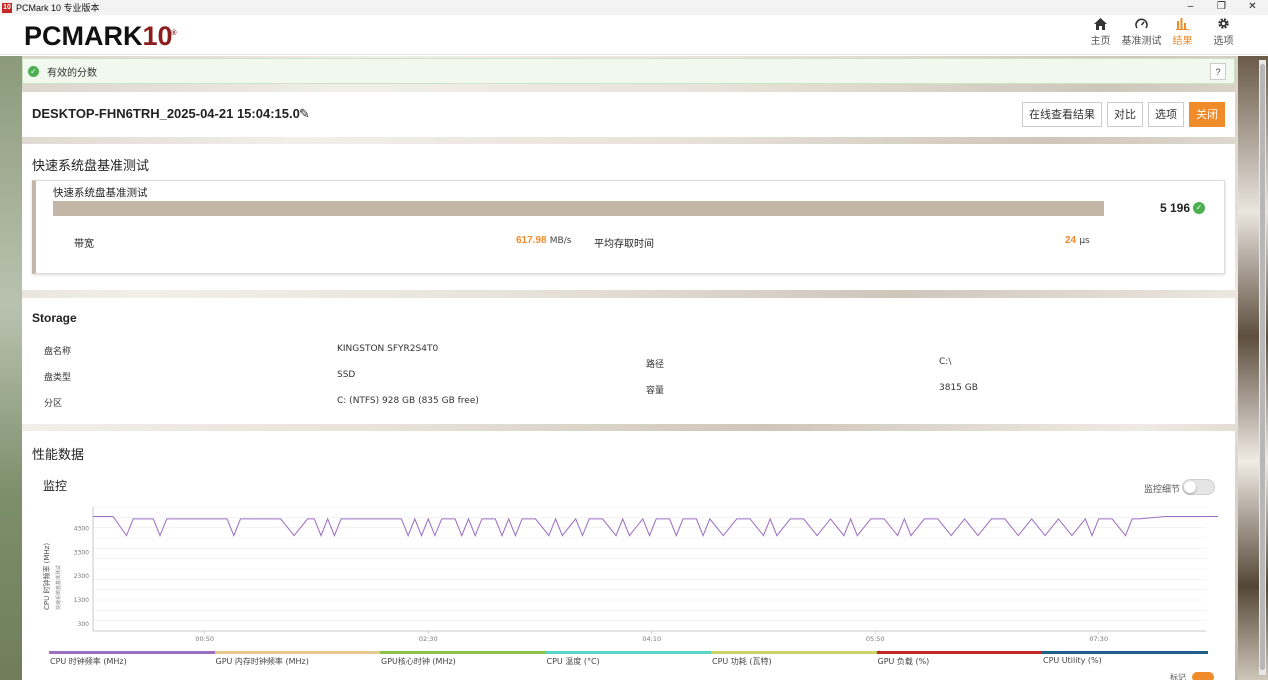 The image size is (1268, 680). I want to click on legend-item: CPU 温度 (°C), so click(628, 659).